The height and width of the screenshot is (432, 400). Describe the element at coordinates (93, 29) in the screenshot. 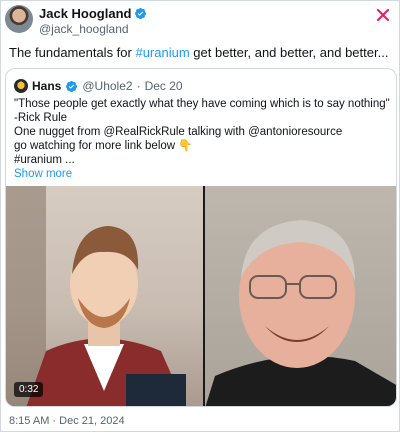

I see `author-handle: @jack_hoogland` at that location.